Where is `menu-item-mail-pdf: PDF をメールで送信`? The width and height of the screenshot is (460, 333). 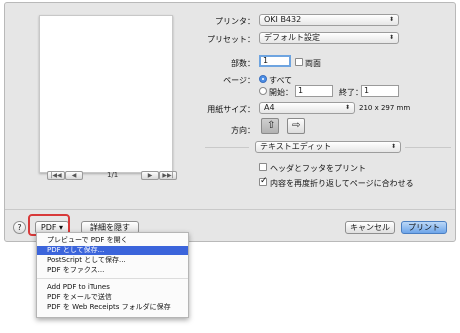 menu-item-mail-pdf: PDF をメールで送信 is located at coordinates (112, 297).